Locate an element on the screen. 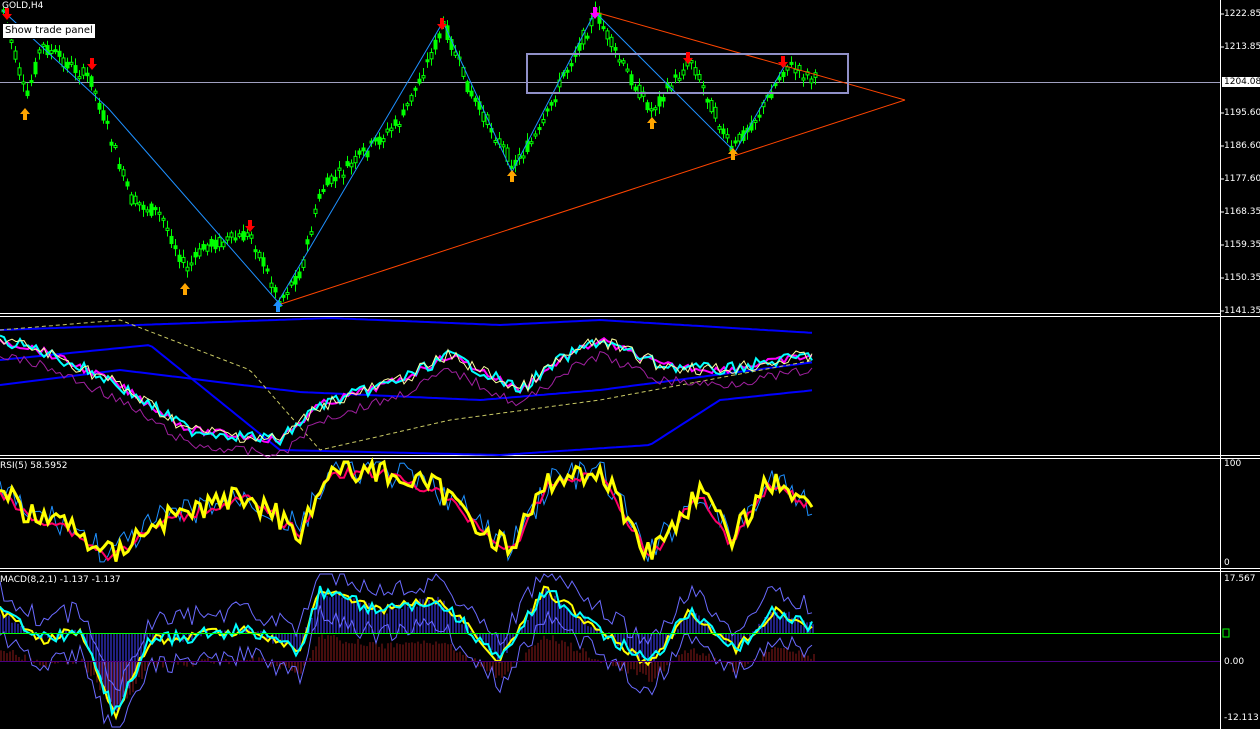  macd-indicator is located at coordinates (407, 650).